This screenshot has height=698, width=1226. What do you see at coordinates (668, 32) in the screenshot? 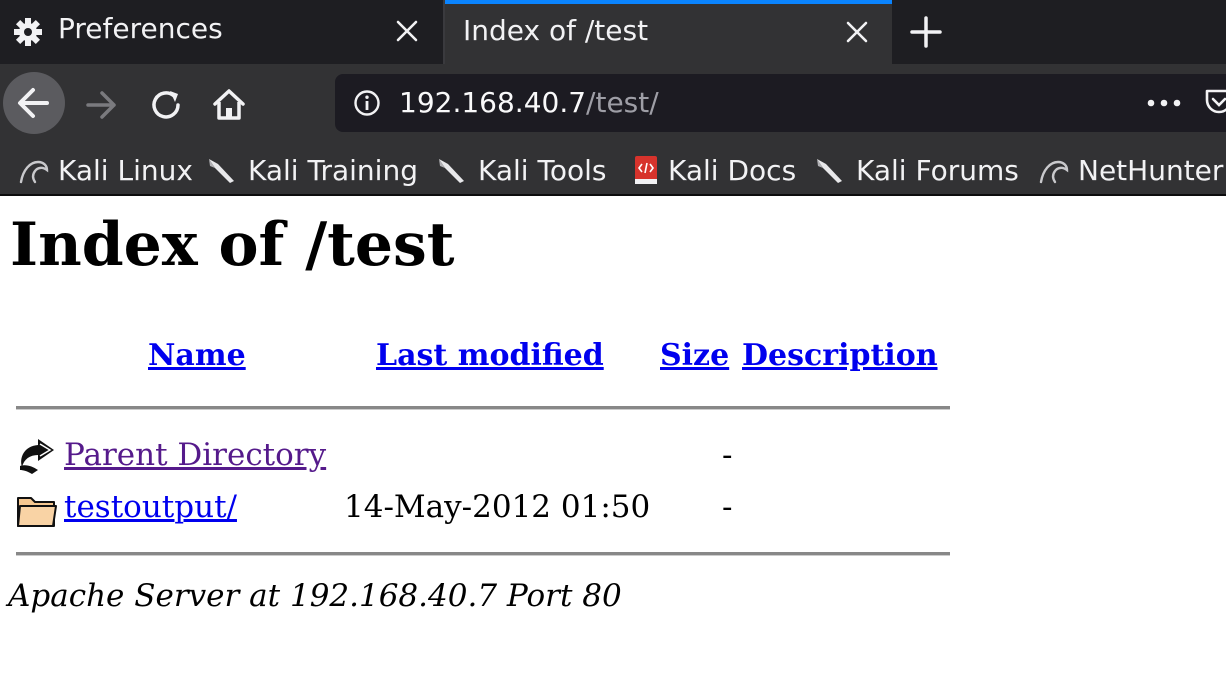
I see `tab-index-of-test: Index of /test` at bounding box center [668, 32].